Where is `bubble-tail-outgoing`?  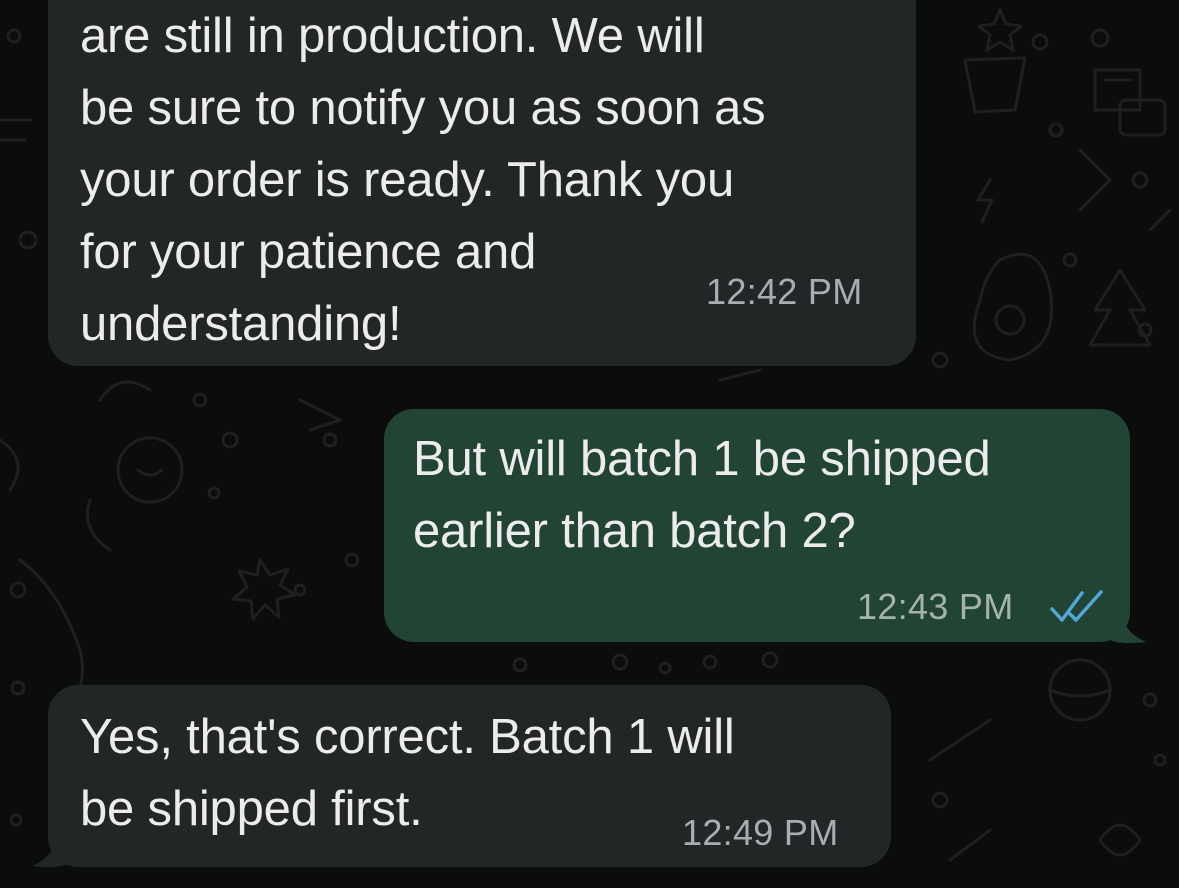
bubble-tail-outgoing is located at coordinates (1128, 628).